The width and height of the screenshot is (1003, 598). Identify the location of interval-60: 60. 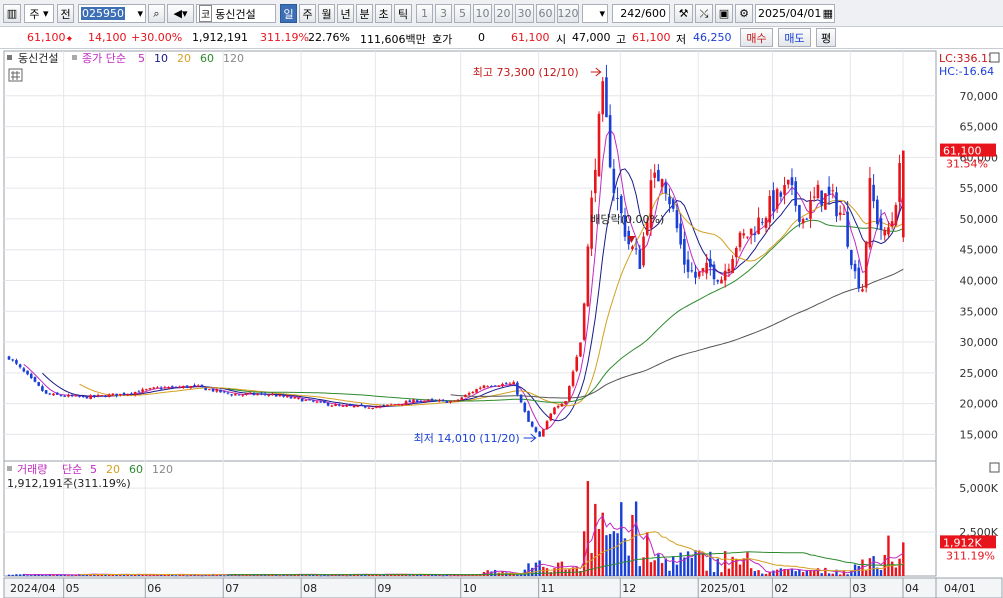
(545, 13).